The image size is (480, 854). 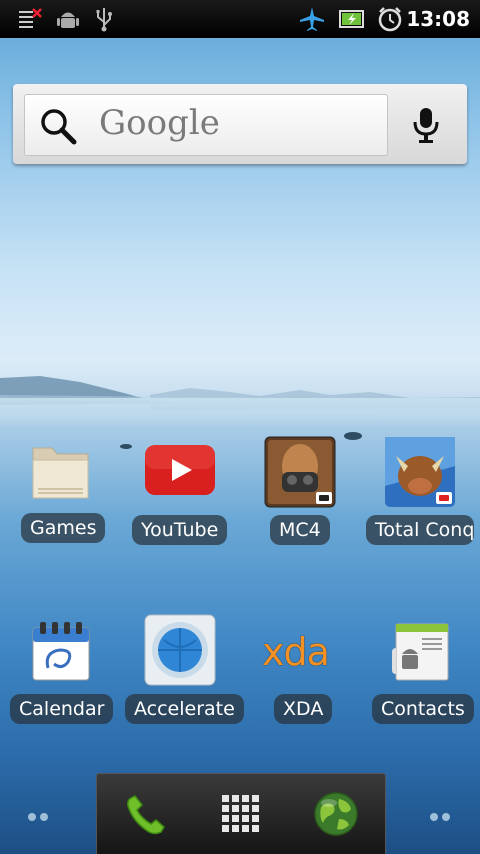 I want to click on app-mc4: MC4, so click(x=300, y=491).